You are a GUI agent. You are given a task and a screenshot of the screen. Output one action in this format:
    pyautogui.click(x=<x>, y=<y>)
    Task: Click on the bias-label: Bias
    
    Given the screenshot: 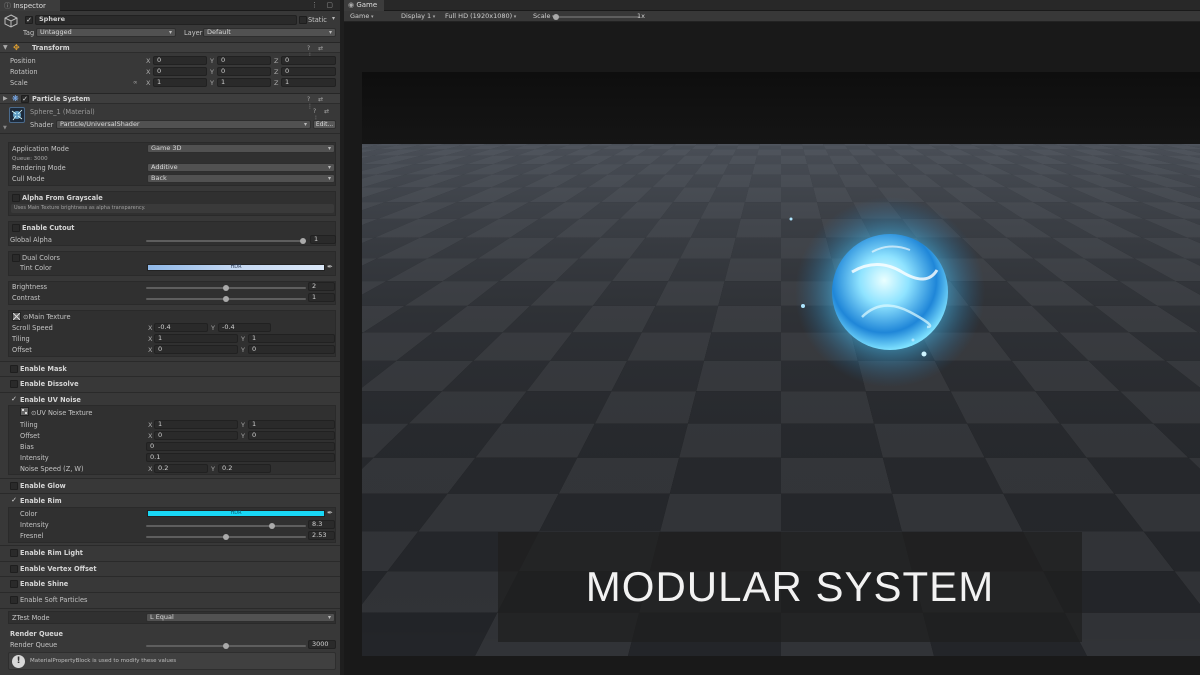 What is the action you would take?
    pyautogui.click(x=27, y=447)
    